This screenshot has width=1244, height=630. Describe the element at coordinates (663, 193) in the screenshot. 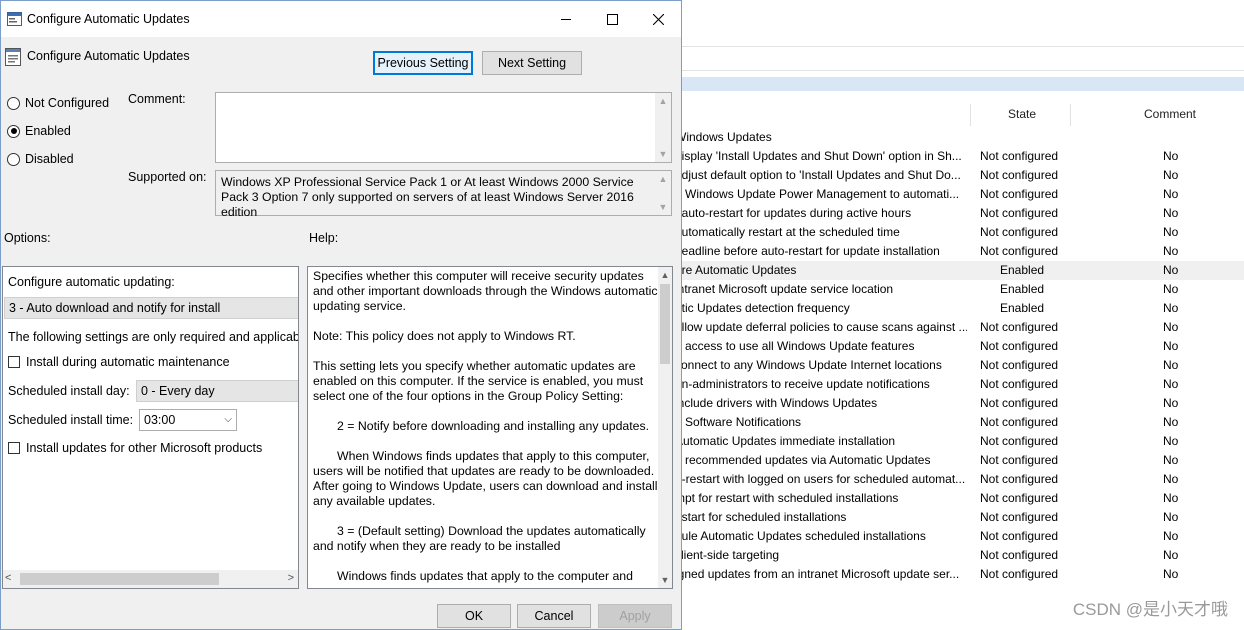

I see `supported-scrollbar: ▲ ▼` at that location.